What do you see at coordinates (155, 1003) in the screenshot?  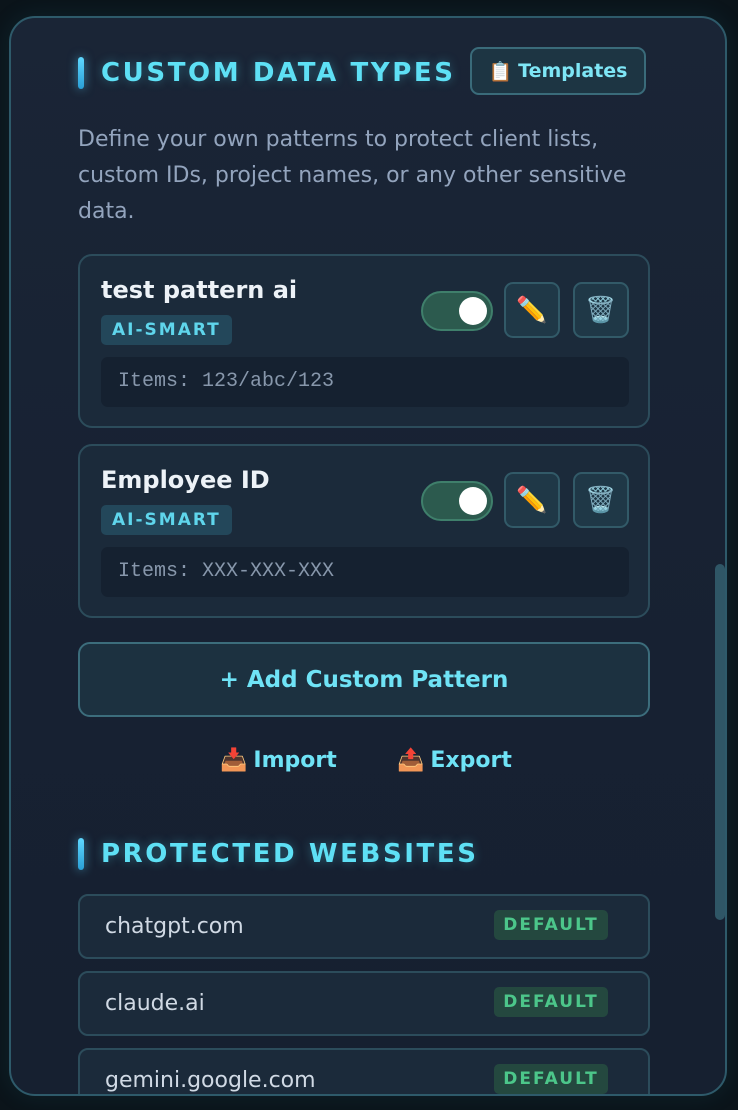 I see `site-domain: claude.ai` at bounding box center [155, 1003].